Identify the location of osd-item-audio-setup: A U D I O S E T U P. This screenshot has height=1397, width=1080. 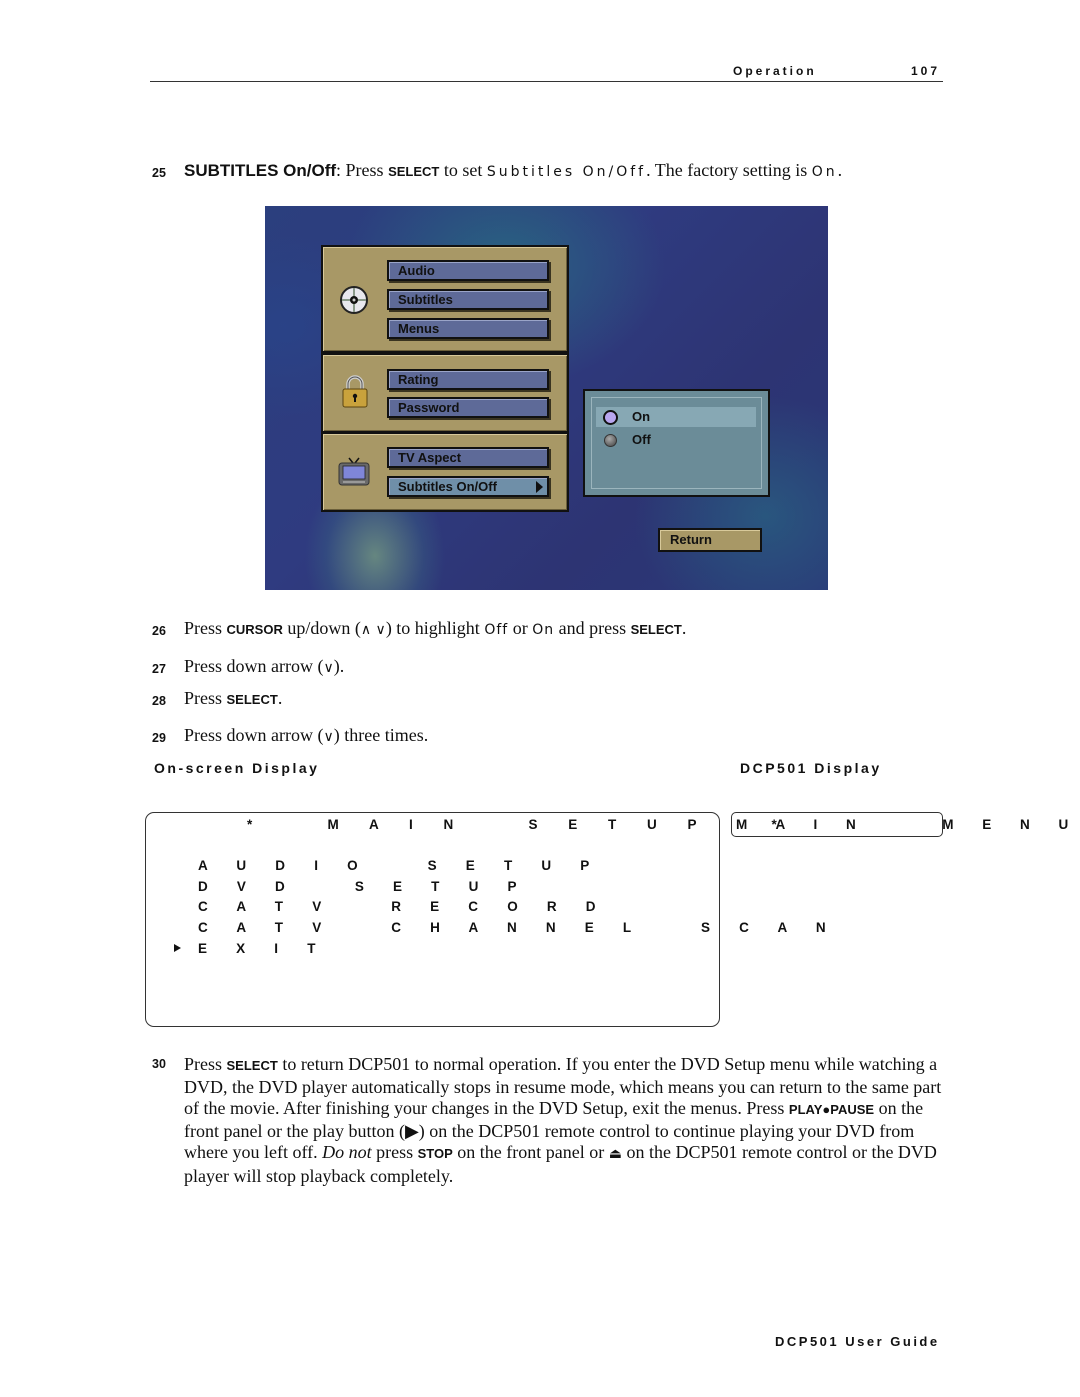
(398, 865).